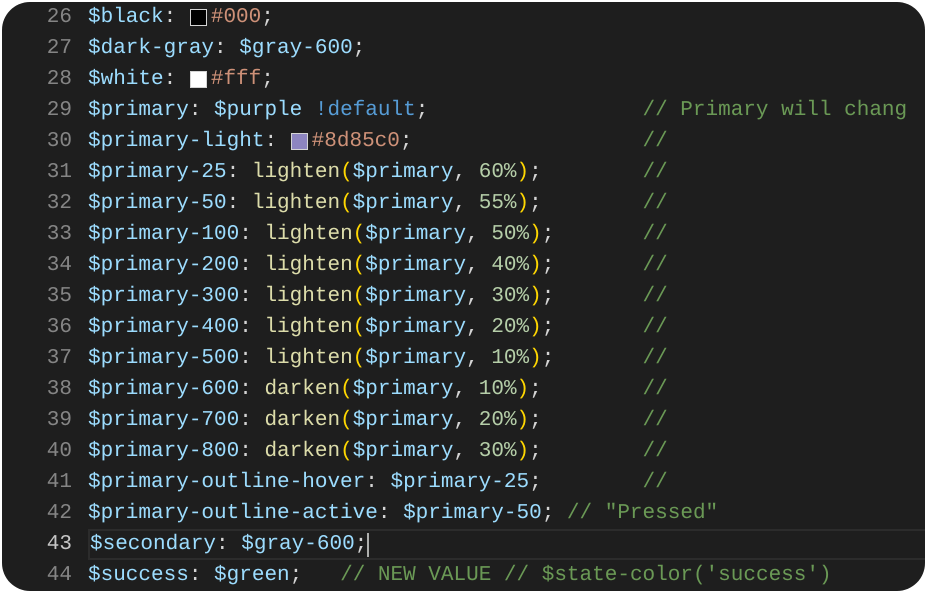 The width and height of the screenshot is (927, 593). I want to click on line-number: 29, so click(59, 111).